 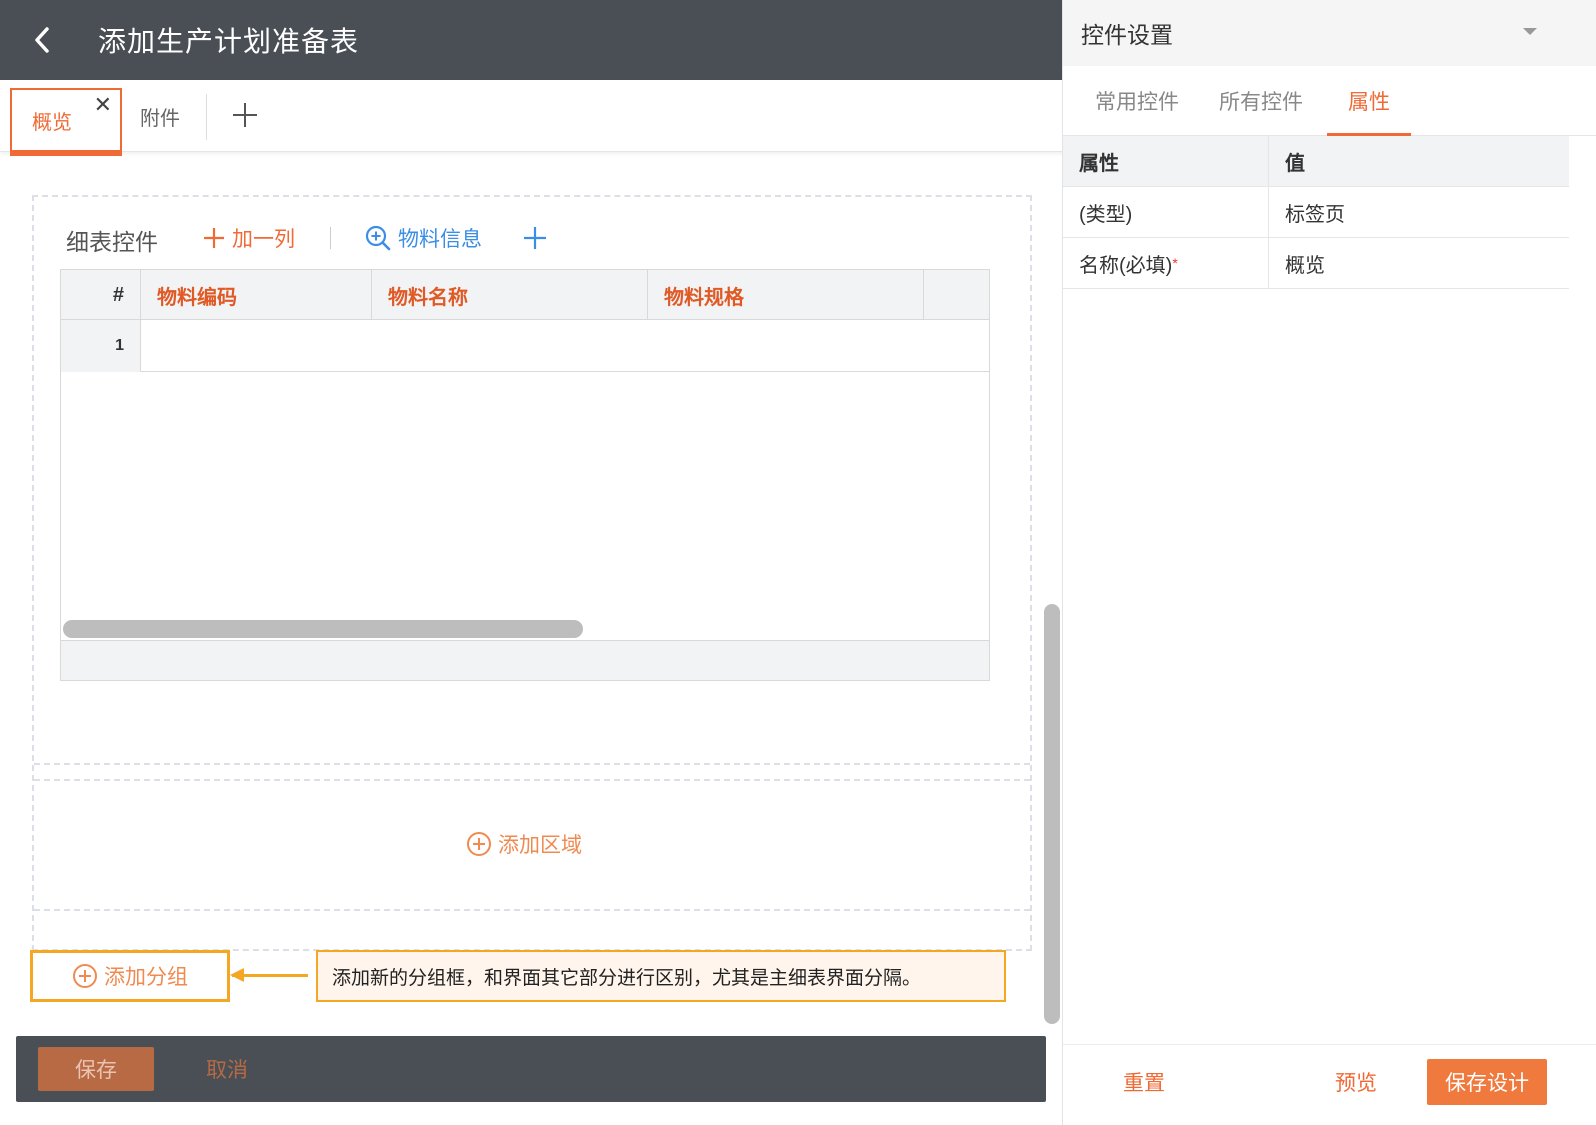 What do you see at coordinates (1487, 1082) in the screenshot?
I see `save-design-button: 保存设计` at bounding box center [1487, 1082].